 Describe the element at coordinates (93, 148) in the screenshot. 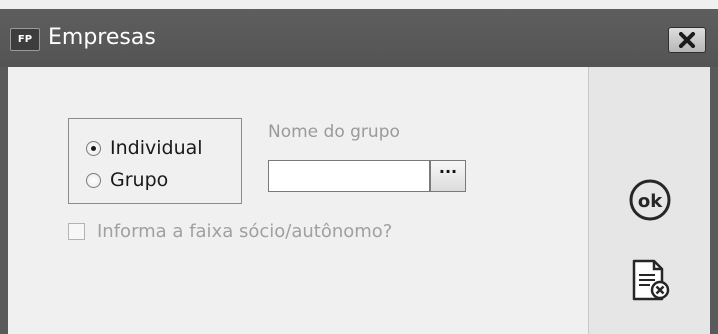

I see `radio-button-checked` at that location.